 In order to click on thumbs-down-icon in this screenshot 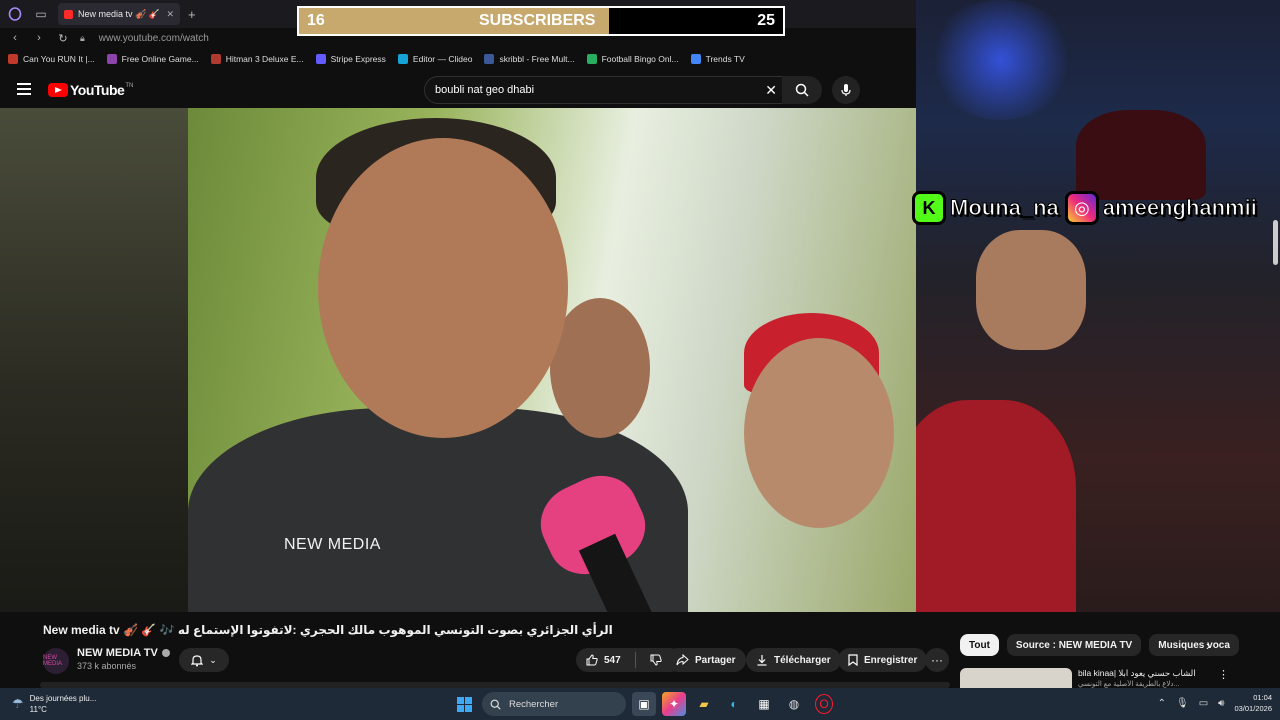, I will do `click(656, 660)`.